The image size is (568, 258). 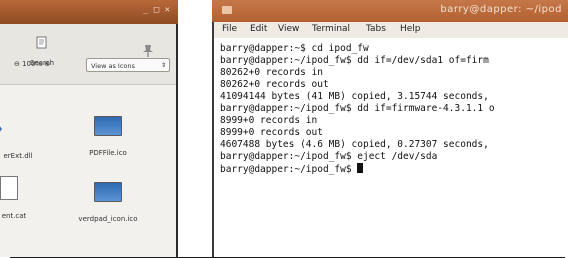 I want to click on terminal-icon, so click(x=227, y=10).